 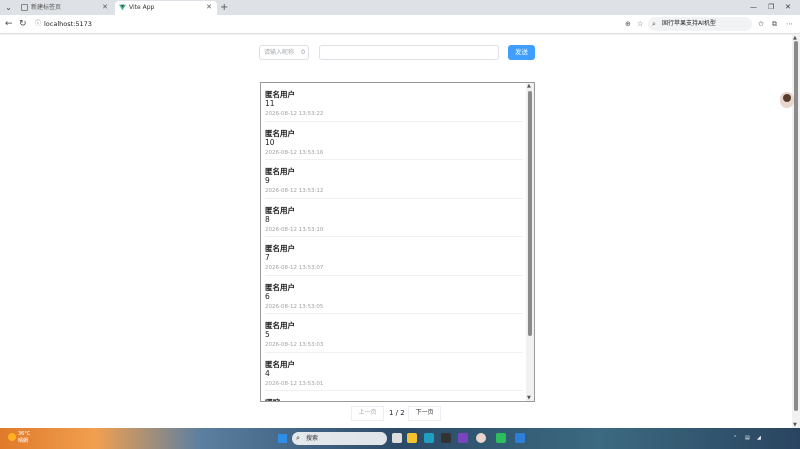 I want to click on bookmark-star-icon: ☆, so click(x=640, y=24).